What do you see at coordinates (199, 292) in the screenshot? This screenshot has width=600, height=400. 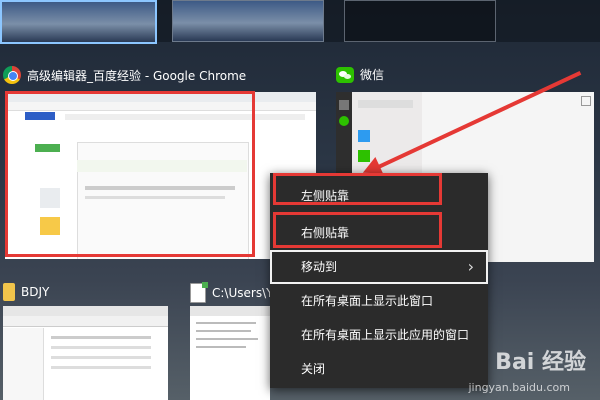 I see `notepad-icon` at bounding box center [199, 292].